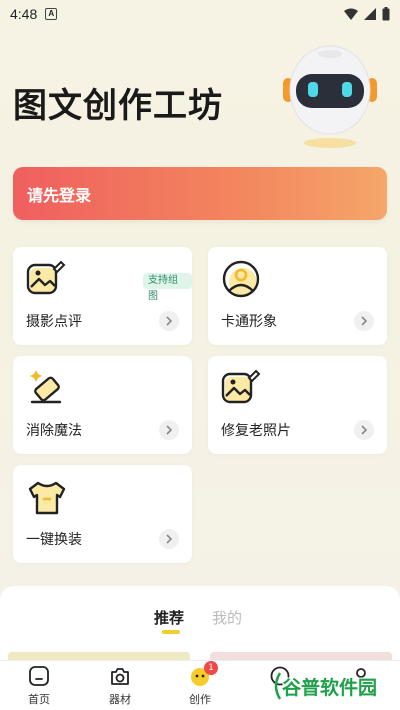 The image size is (400, 710). Describe the element at coordinates (241, 386) in the screenshot. I see `restore-photo-icon` at that location.